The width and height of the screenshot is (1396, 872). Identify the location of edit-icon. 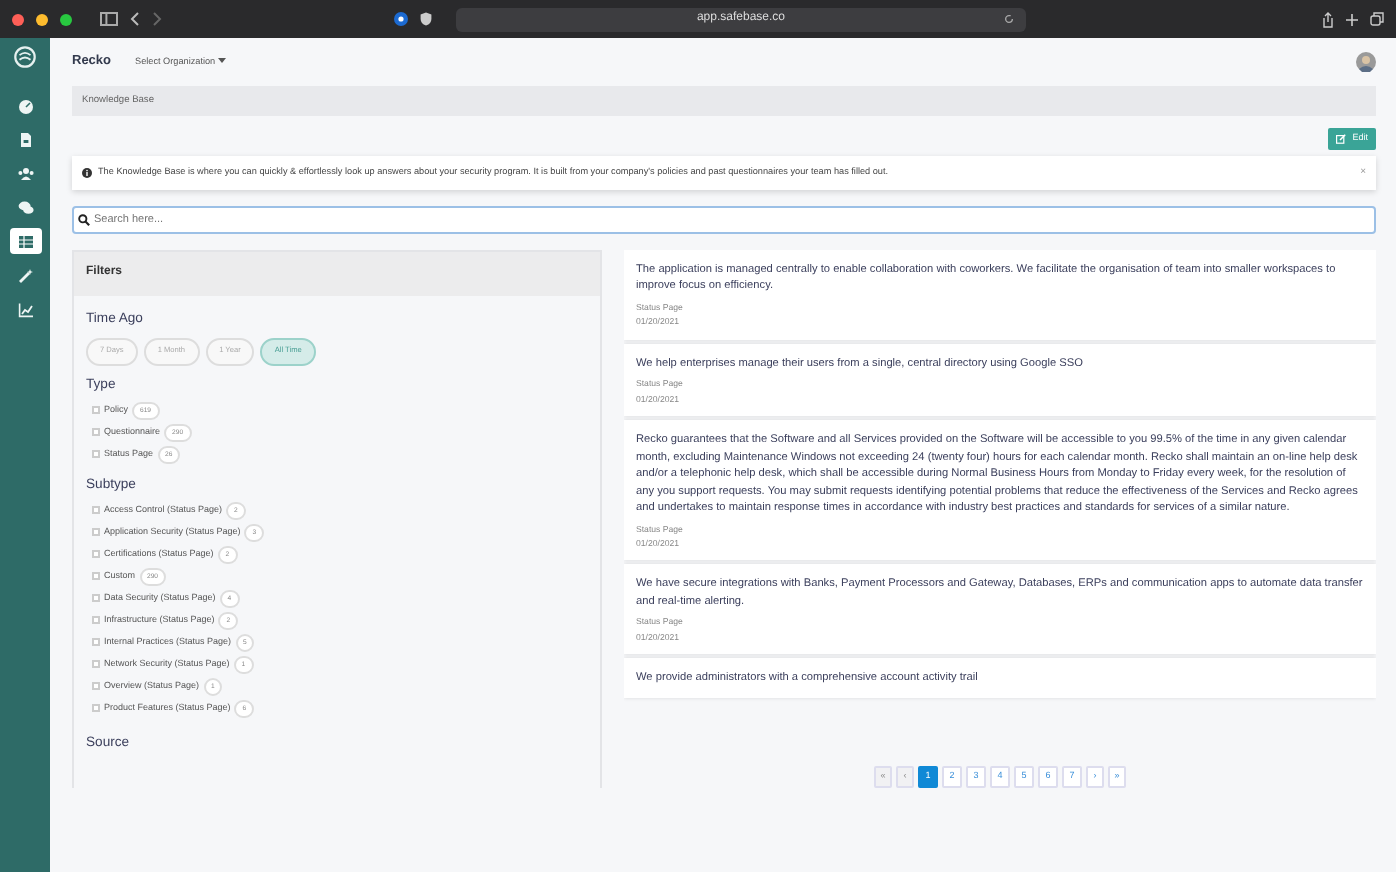
(1341, 138).